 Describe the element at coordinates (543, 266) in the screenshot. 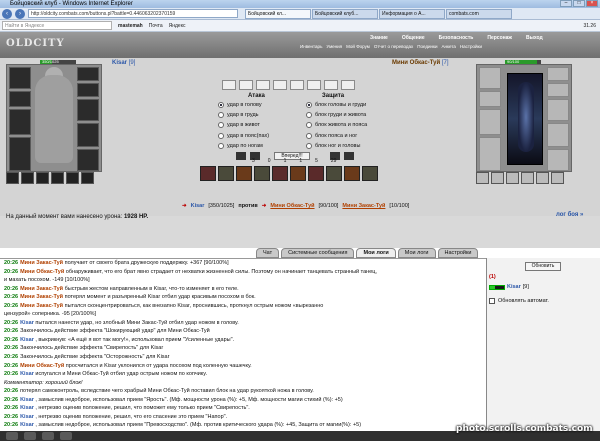

I see `refresh-button: Обновить` at that location.